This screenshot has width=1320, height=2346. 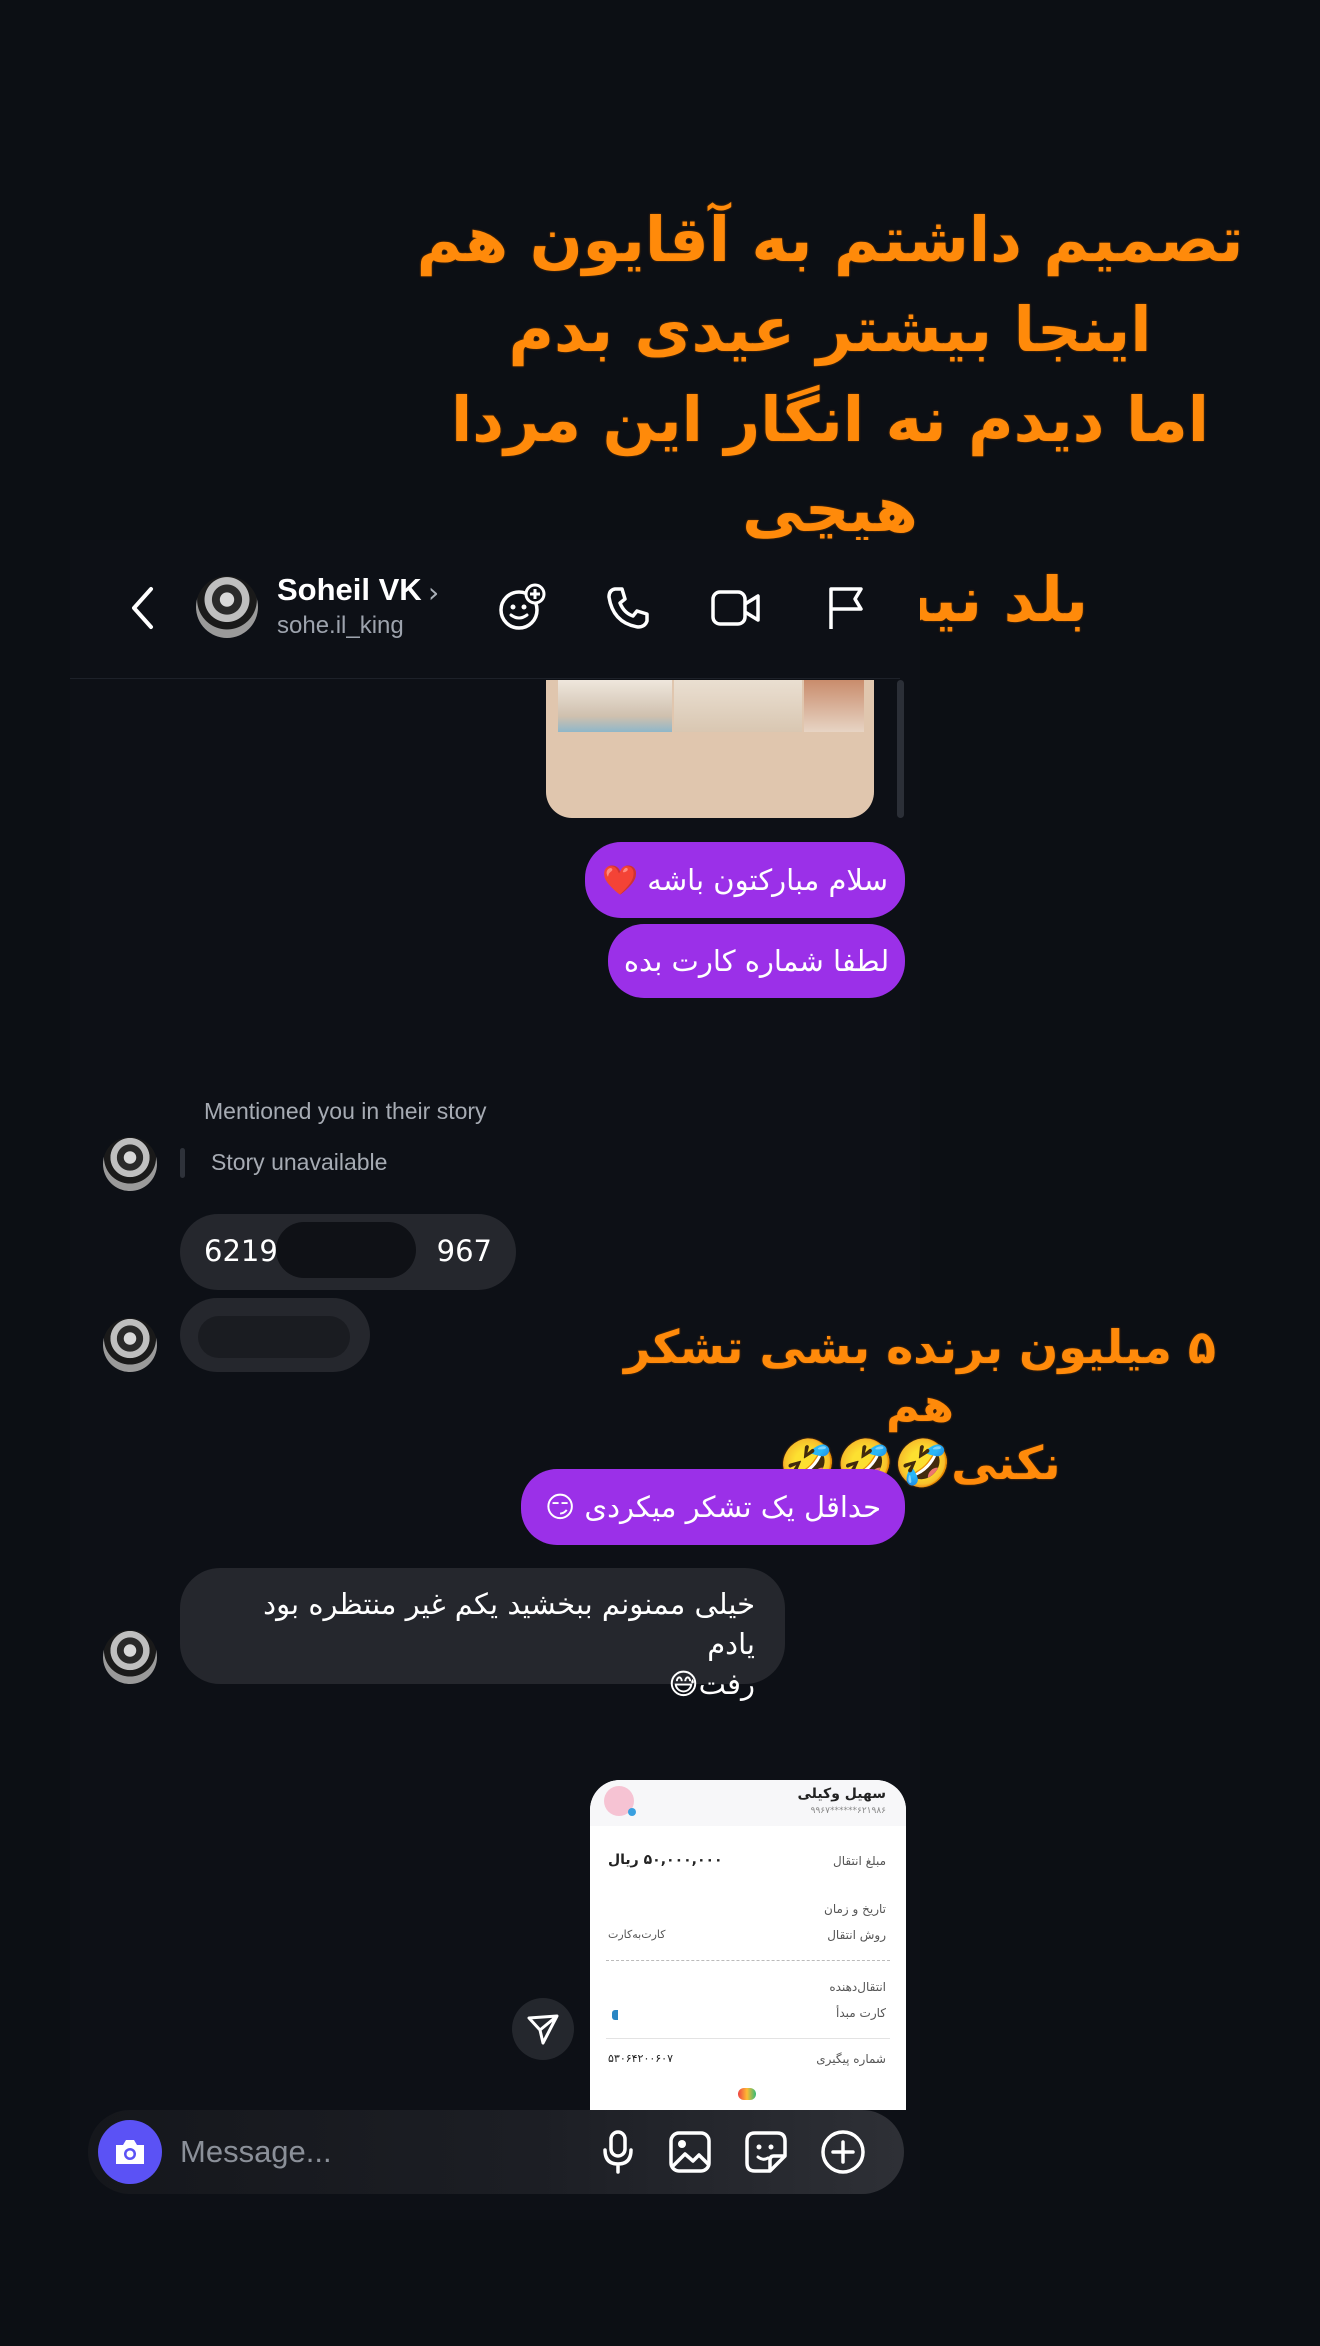 What do you see at coordinates (711, 1684) in the screenshot?
I see `message-text-line-2: رفت😅` at bounding box center [711, 1684].